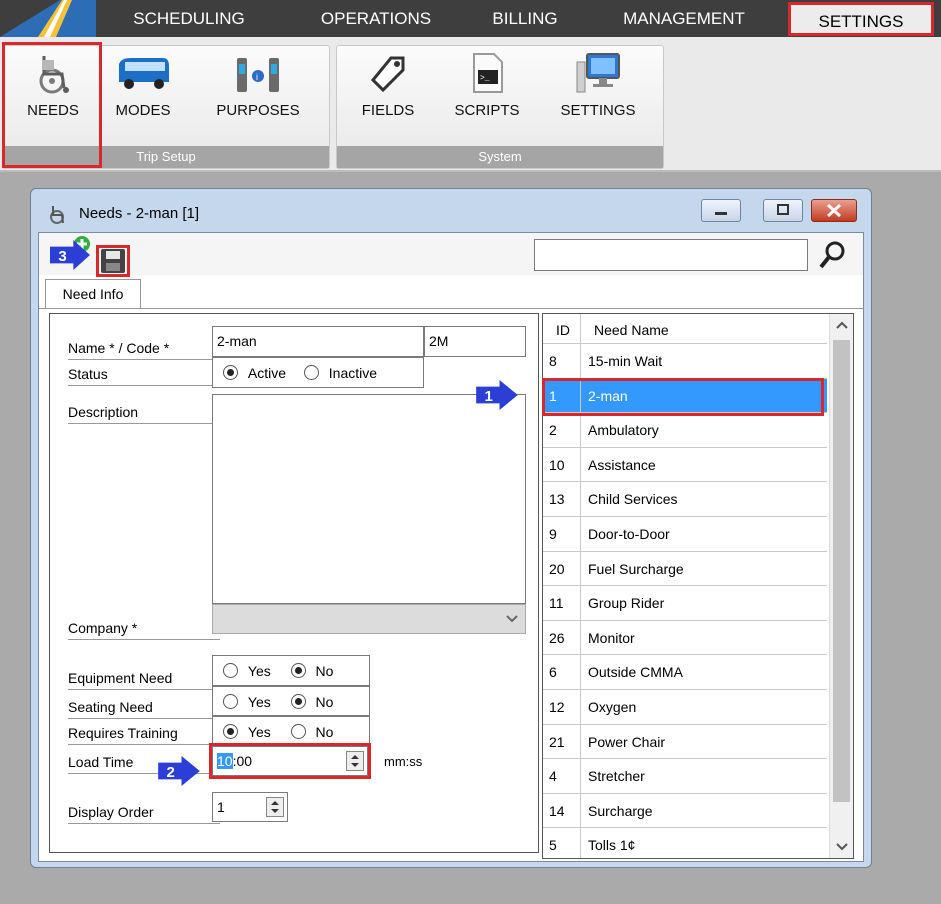  Describe the element at coordinates (388, 110) in the screenshot. I see `fields-button-label: FIELDS` at that location.